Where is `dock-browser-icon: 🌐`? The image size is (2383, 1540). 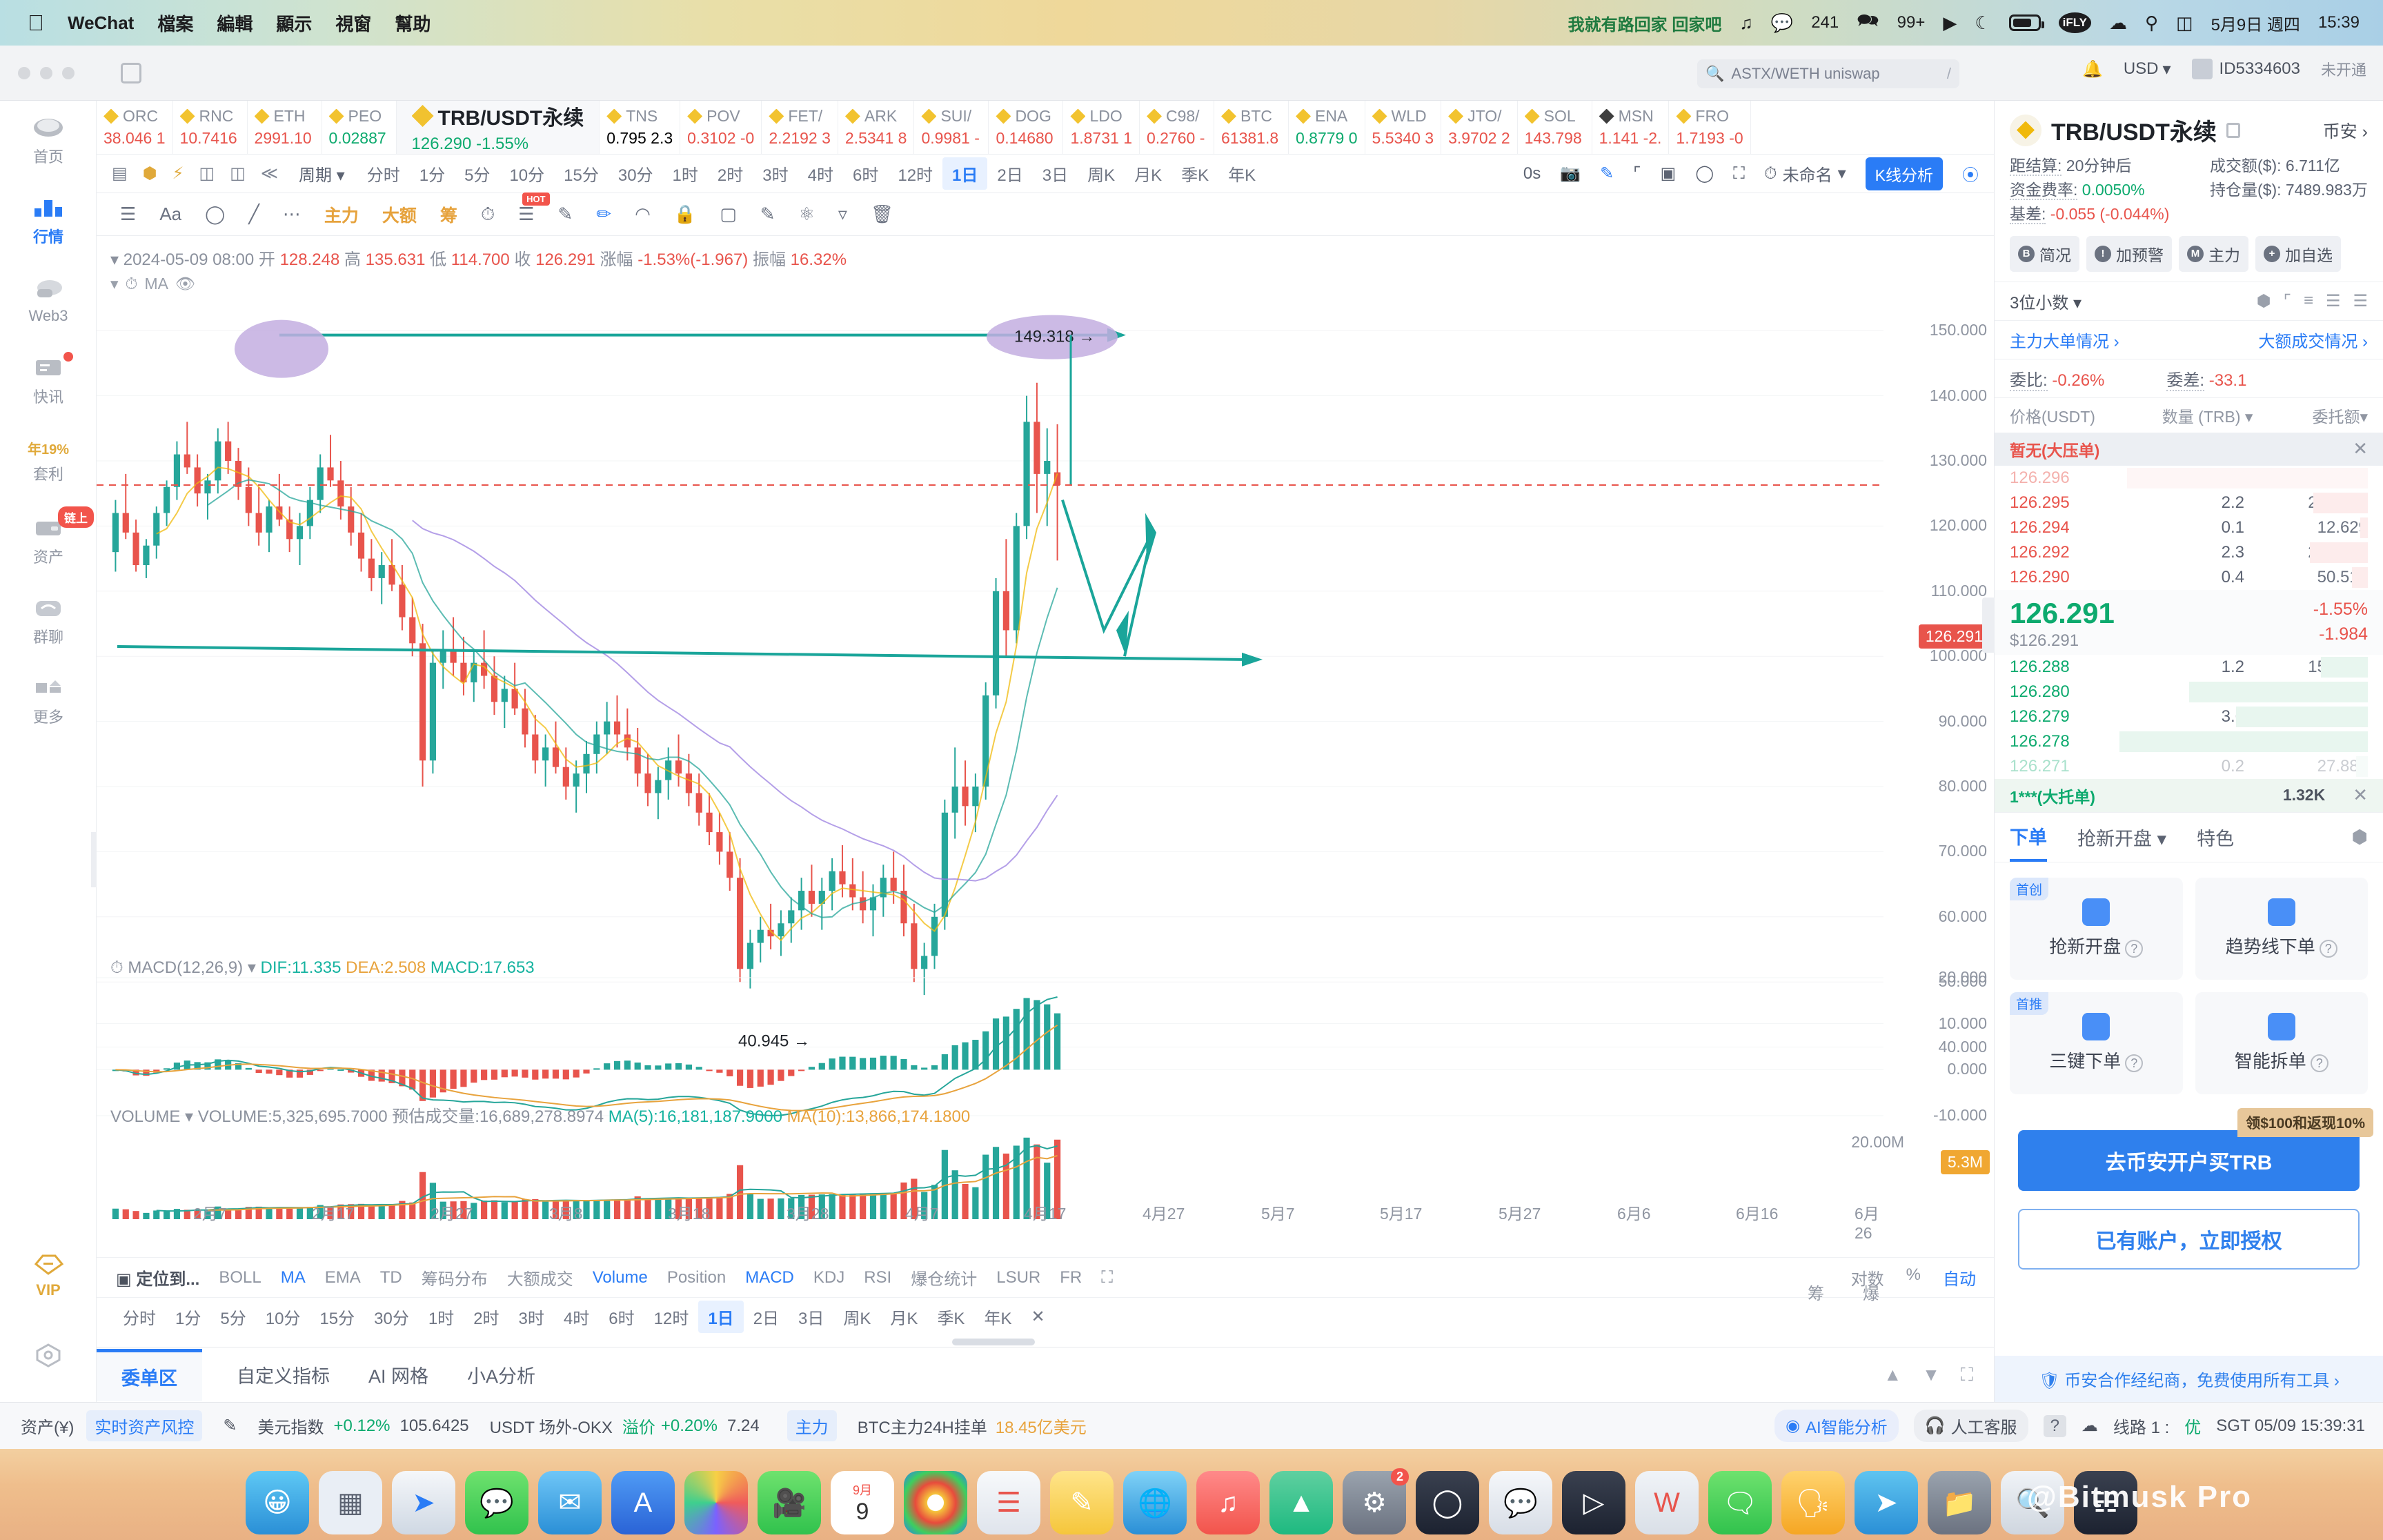 dock-browser-icon: 🌐 is located at coordinates (1155, 1502).